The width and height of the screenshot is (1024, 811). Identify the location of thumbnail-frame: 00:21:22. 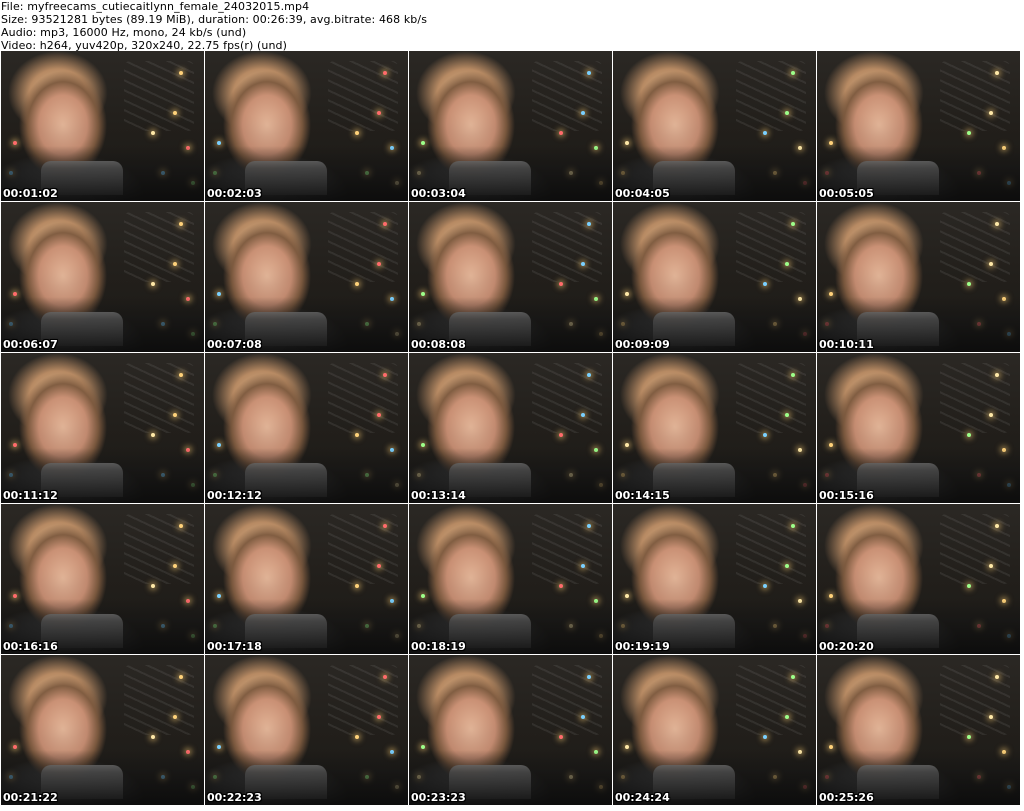
(102, 730).